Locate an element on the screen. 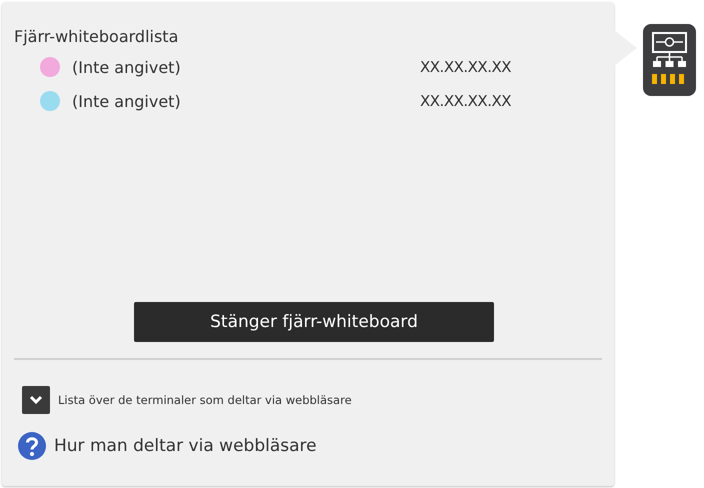 The width and height of the screenshot is (704, 488). network-device-icon is located at coordinates (669, 60).